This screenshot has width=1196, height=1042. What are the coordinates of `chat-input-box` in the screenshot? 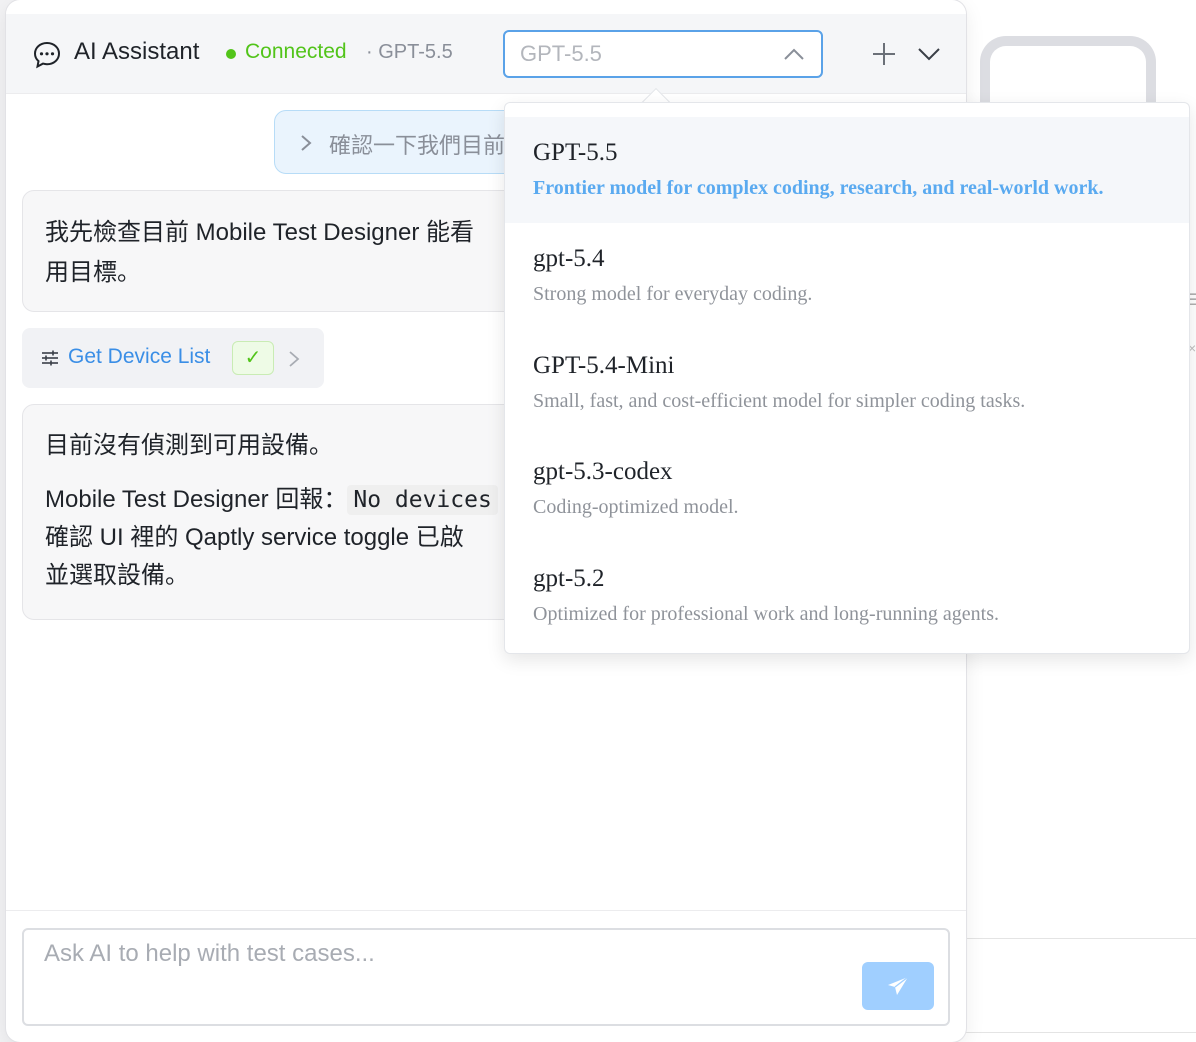 It's located at (486, 977).